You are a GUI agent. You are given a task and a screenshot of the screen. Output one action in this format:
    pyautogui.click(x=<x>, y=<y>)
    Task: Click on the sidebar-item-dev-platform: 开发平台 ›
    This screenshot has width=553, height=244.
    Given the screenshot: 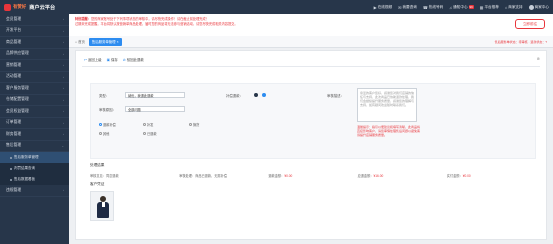 What is the action you would take?
    pyautogui.click(x=34, y=31)
    